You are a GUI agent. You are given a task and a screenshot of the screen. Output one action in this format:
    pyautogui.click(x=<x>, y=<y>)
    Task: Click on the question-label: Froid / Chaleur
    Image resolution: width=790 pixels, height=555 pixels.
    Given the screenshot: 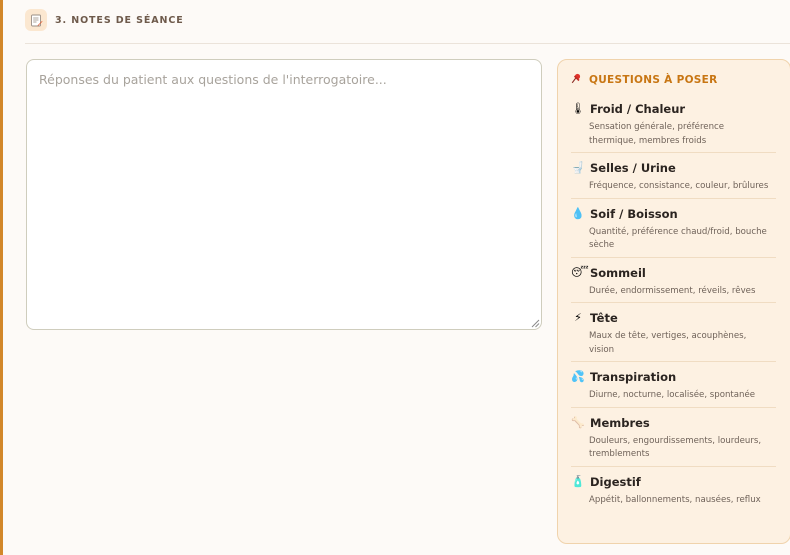 What is the action you would take?
    pyautogui.click(x=638, y=109)
    